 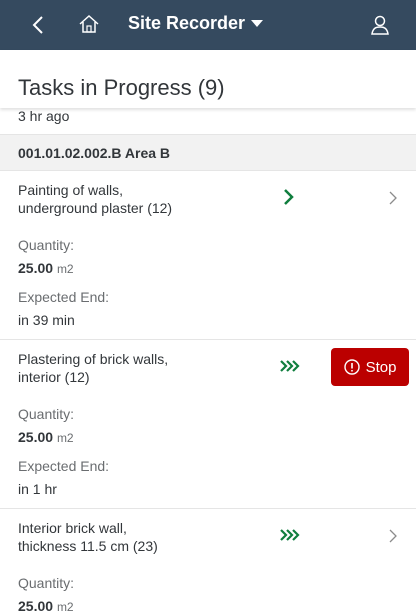 I want to click on task-title-line: interior (12), so click(x=54, y=377).